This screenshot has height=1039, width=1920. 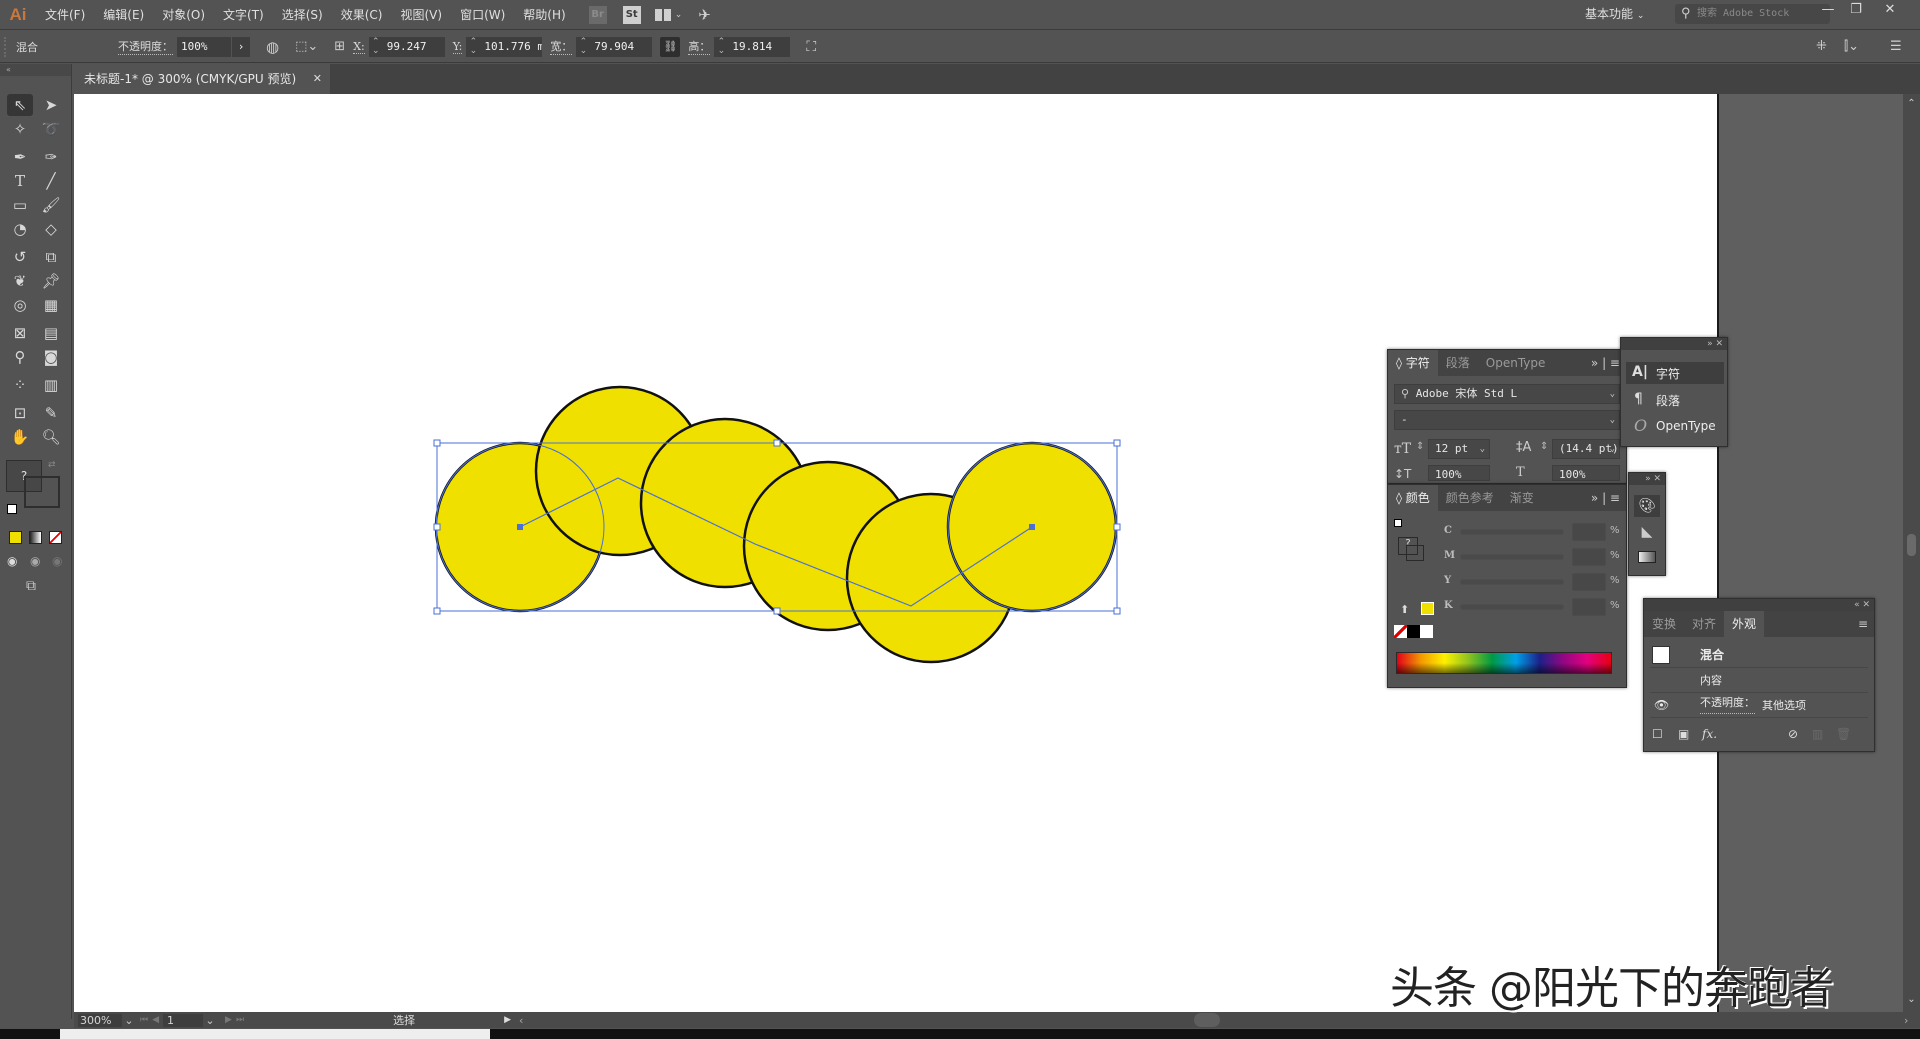 I want to click on puppet-warp-tool-icon: 📌︎, so click(x=51, y=281).